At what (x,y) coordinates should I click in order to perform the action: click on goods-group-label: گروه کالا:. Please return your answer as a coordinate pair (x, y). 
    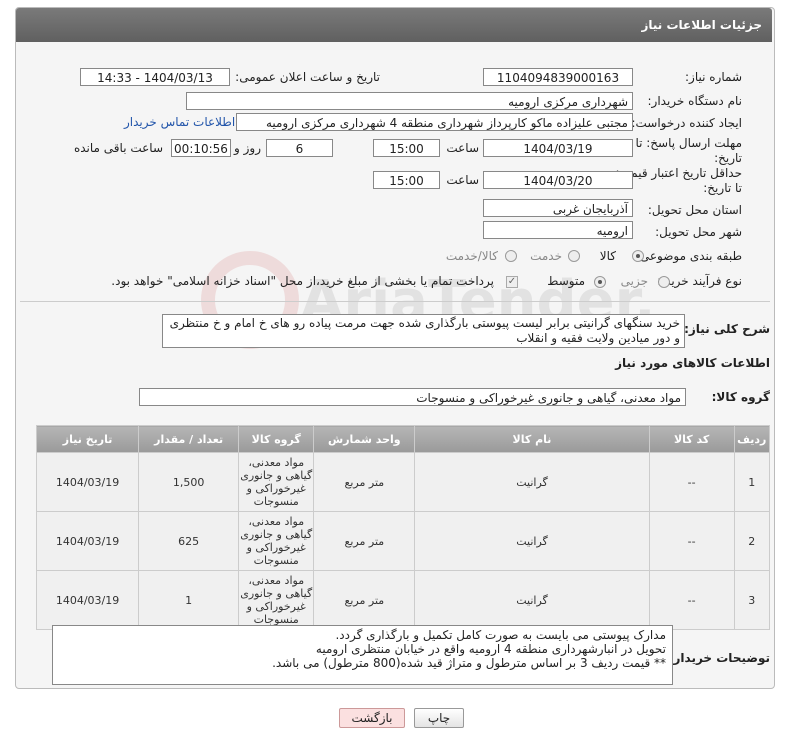
    Looking at the image, I should click on (740, 397).